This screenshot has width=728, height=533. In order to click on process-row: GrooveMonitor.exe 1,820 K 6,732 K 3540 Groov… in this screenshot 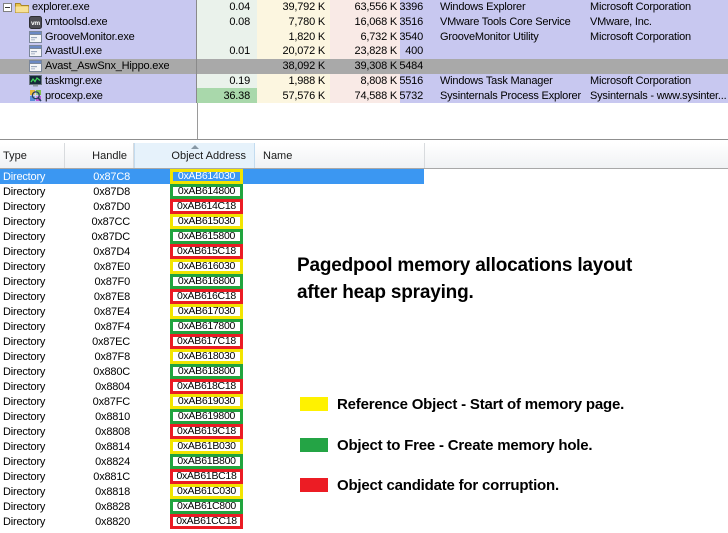, I will do `click(364, 37)`.